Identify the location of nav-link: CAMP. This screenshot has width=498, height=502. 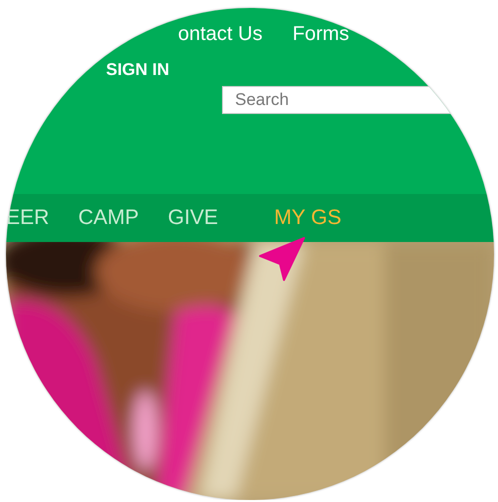
(108, 218).